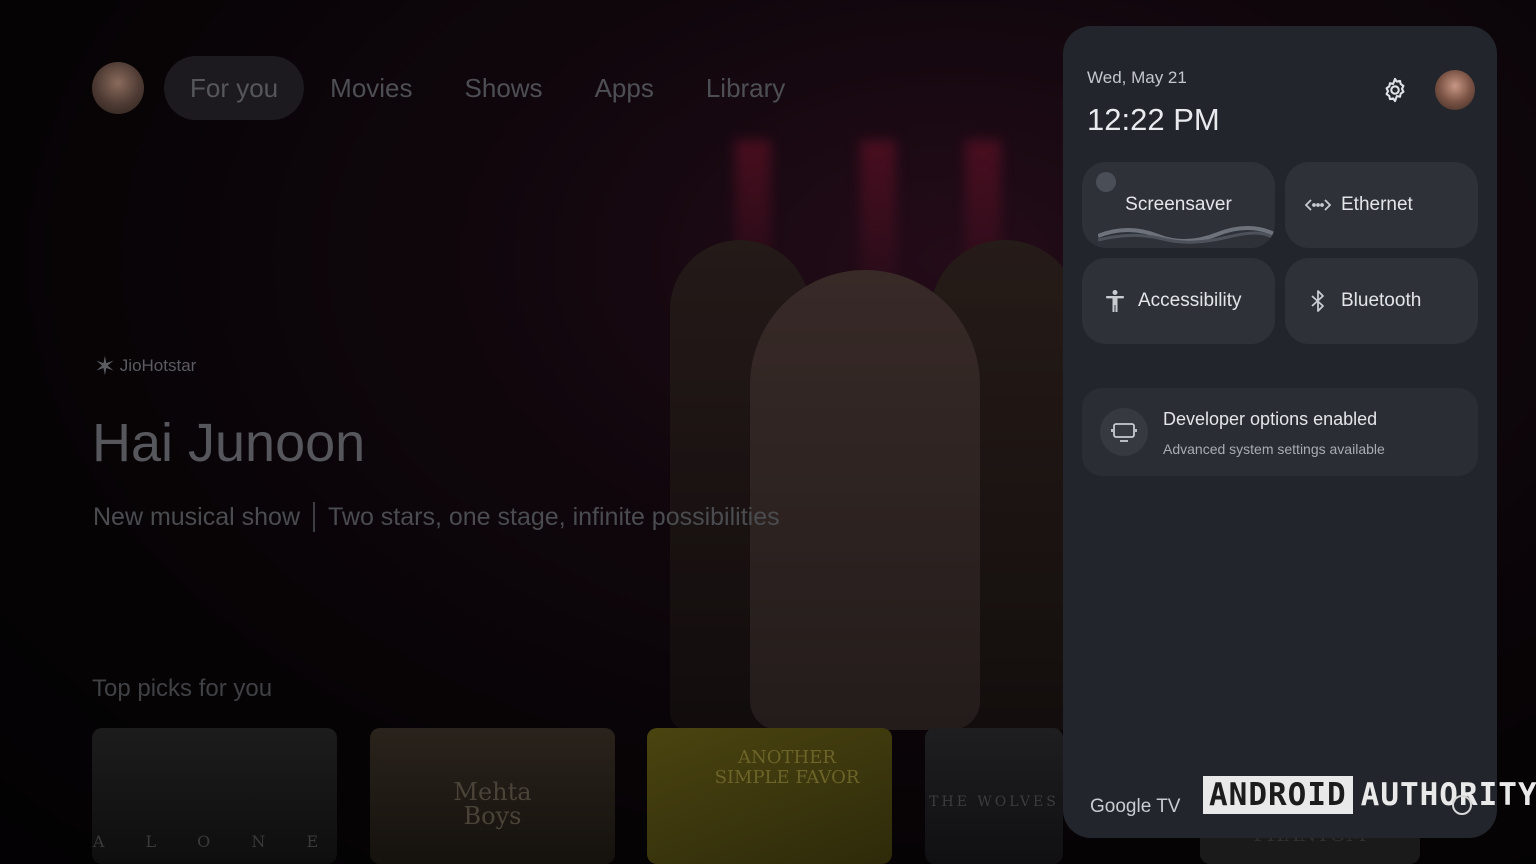  Describe the element at coordinates (745, 88) in the screenshot. I see `tab-library: Library` at that location.